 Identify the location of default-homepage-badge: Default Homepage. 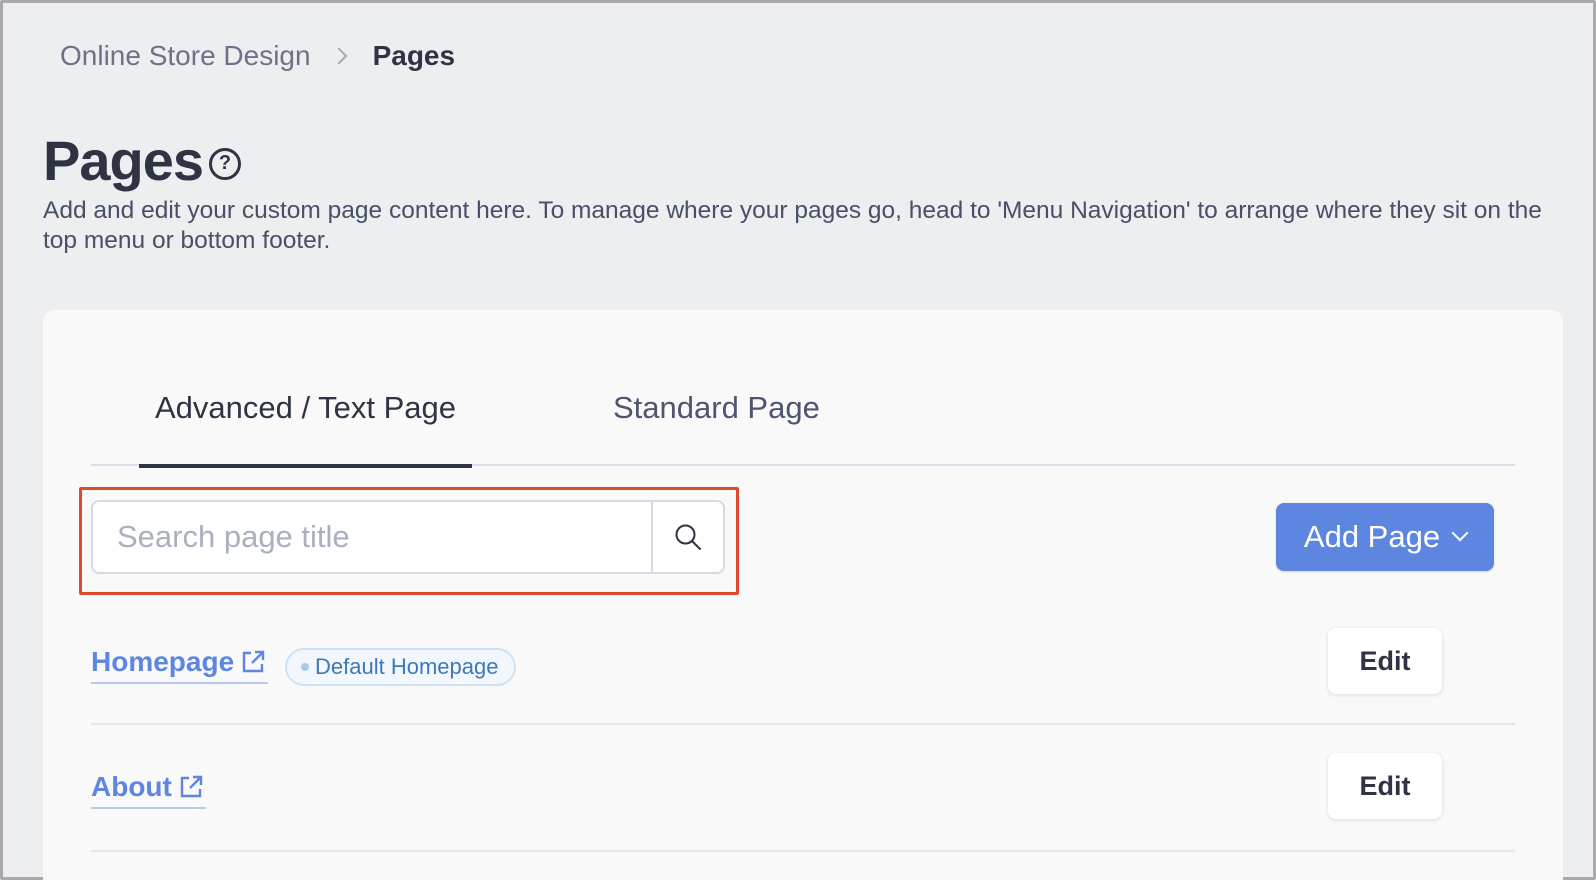
(401, 667).